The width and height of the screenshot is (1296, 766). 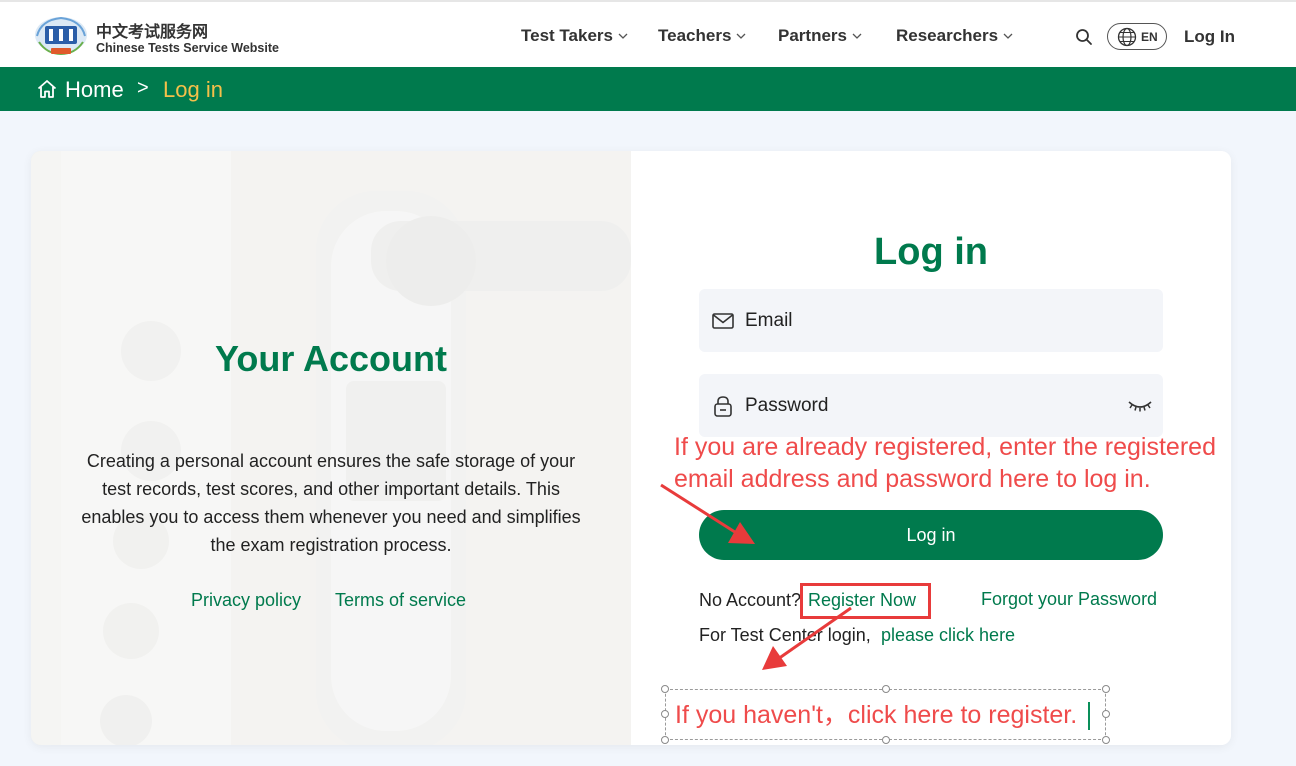 What do you see at coordinates (931, 320) in the screenshot?
I see `email-field: Email` at bounding box center [931, 320].